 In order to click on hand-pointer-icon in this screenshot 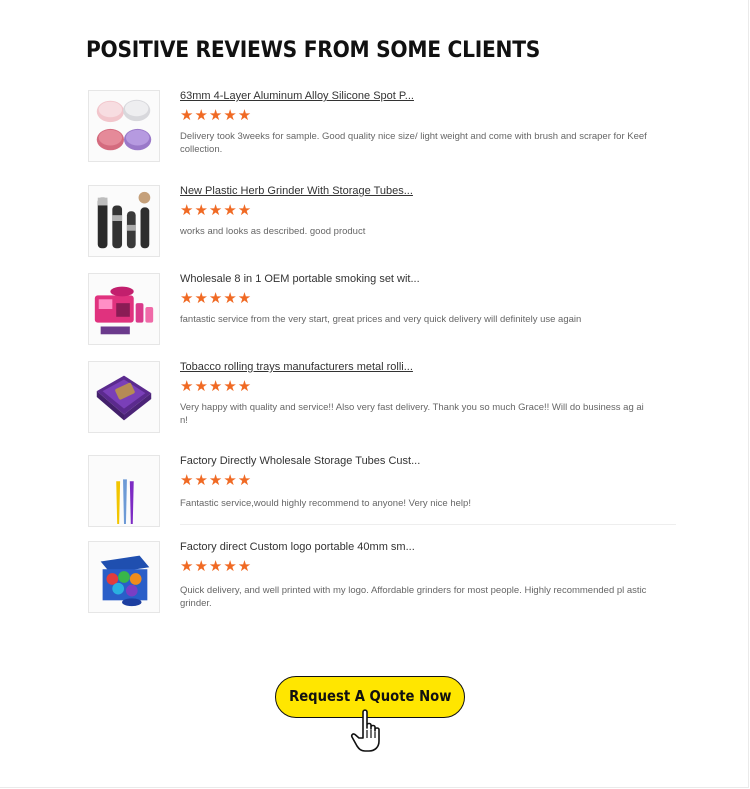, I will do `click(365, 730)`.